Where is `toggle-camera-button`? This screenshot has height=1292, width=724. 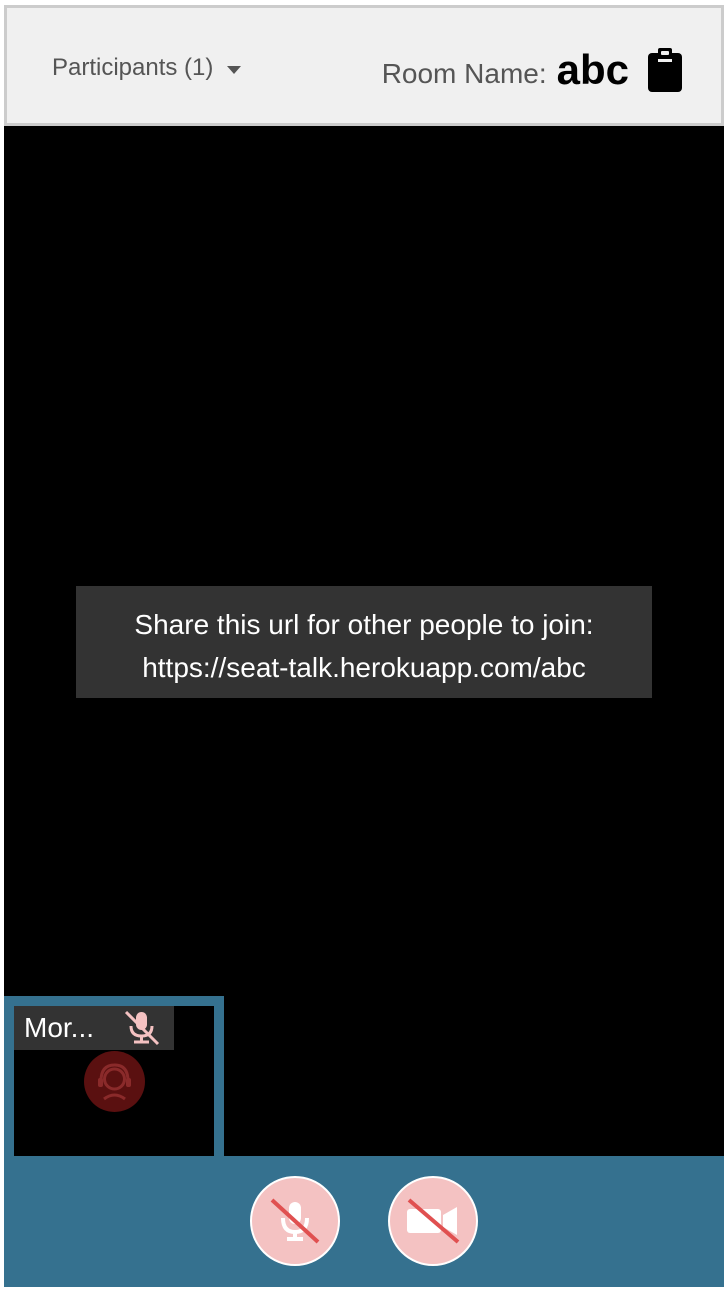
toggle-camera-button is located at coordinates (433, 1221).